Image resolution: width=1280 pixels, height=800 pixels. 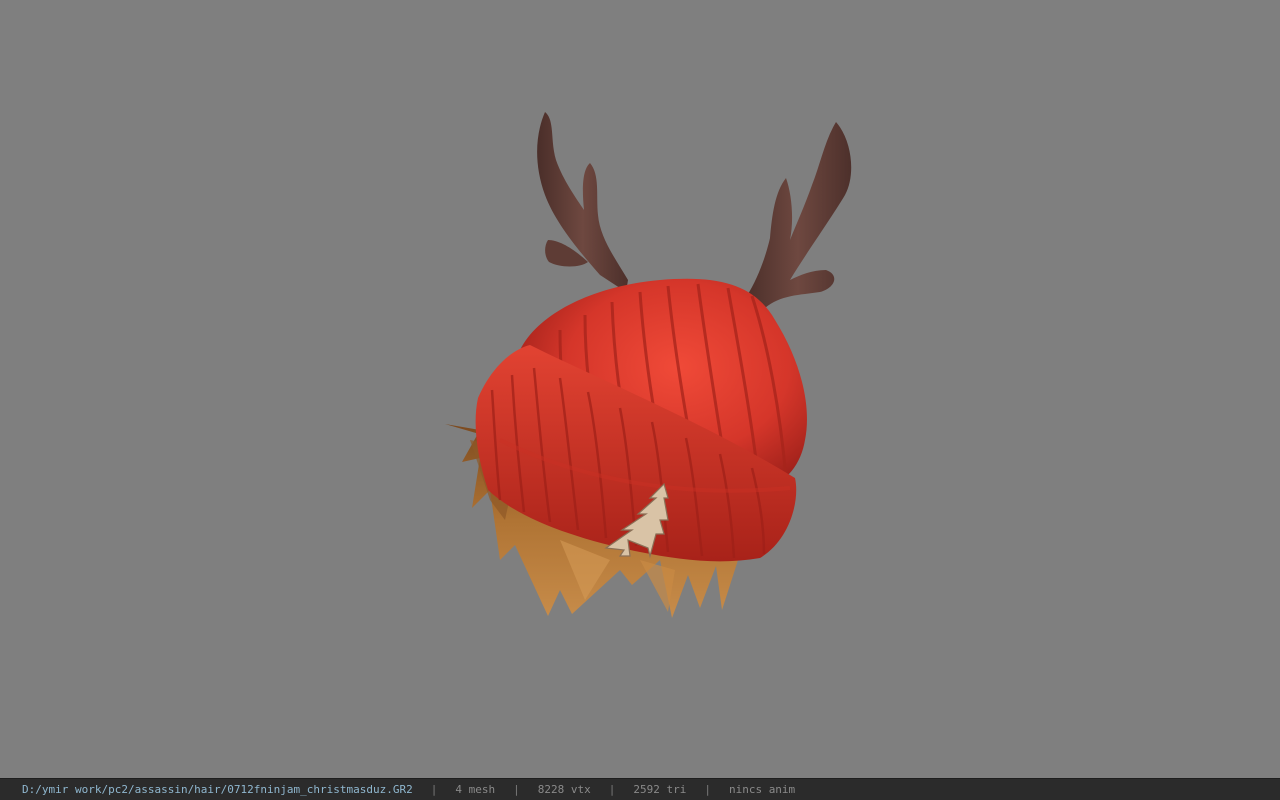 What do you see at coordinates (798, 215) in the screenshot?
I see `right-antler` at bounding box center [798, 215].